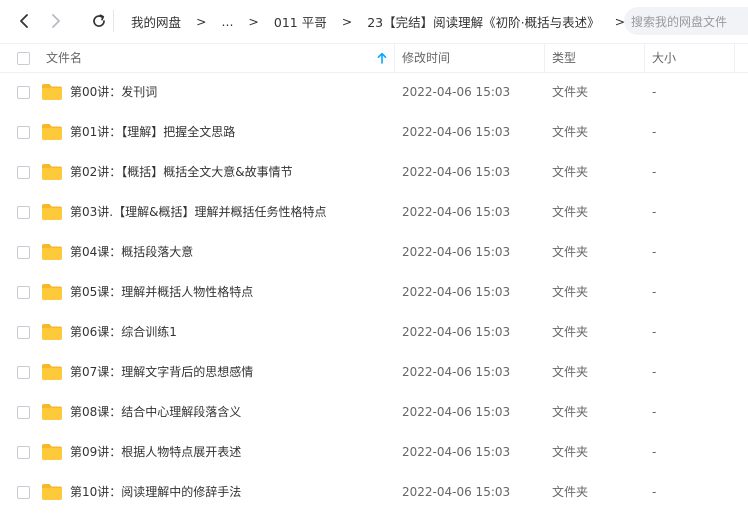 This screenshot has height=514, width=748. What do you see at coordinates (374, 492) in the screenshot?
I see `table-row: 第10讲：阅读理解中的修辞手法 2022-04-06 15:03 文件夹 -` at bounding box center [374, 492].